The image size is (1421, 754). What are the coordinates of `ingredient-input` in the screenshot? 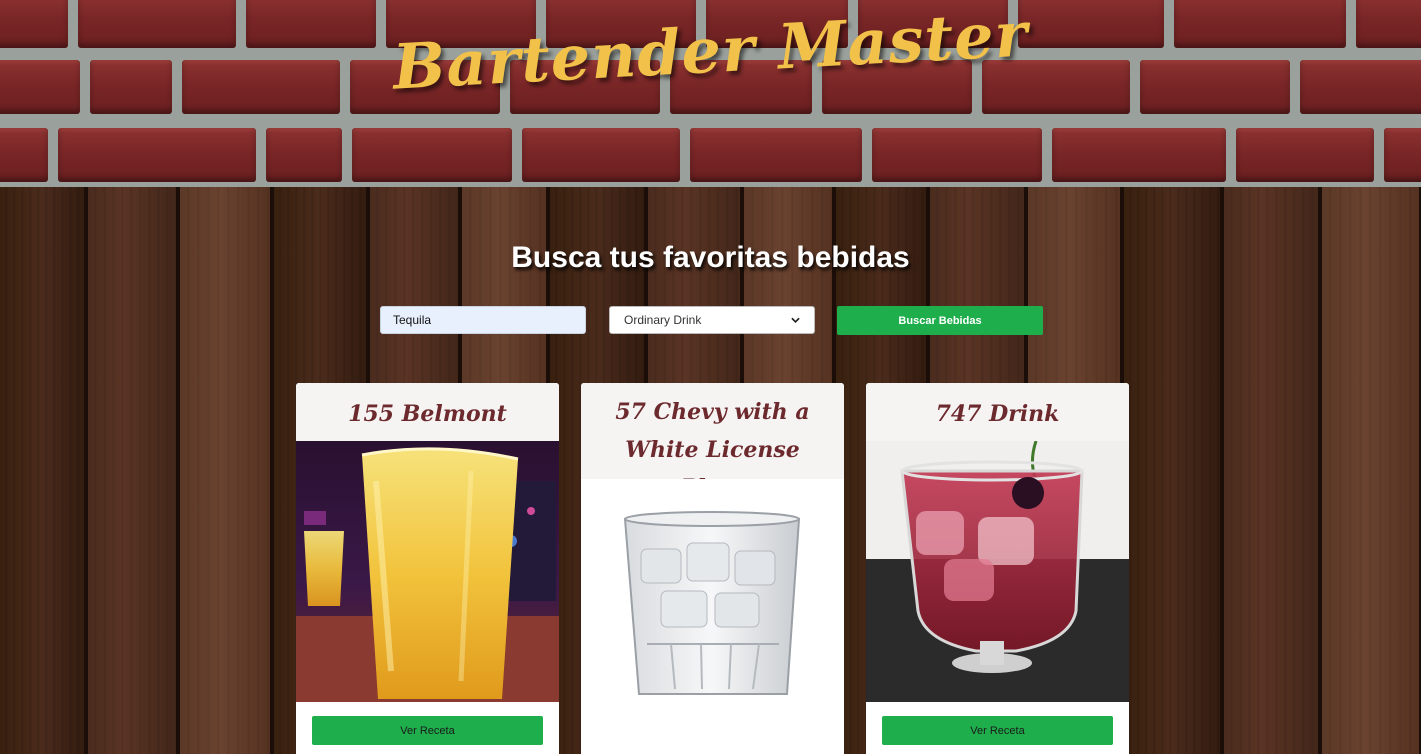 It's located at (483, 320).